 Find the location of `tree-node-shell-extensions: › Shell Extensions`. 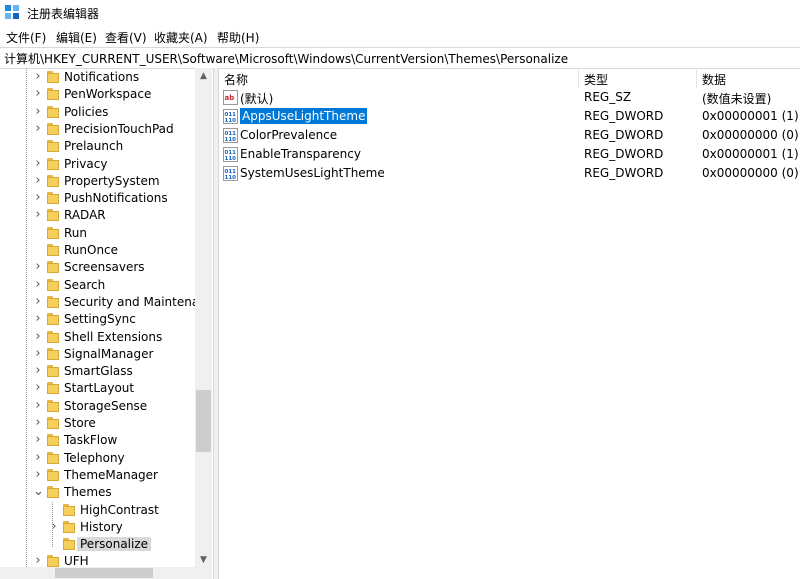

tree-node-shell-extensions: › Shell Extensions is located at coordinates (97, 337).